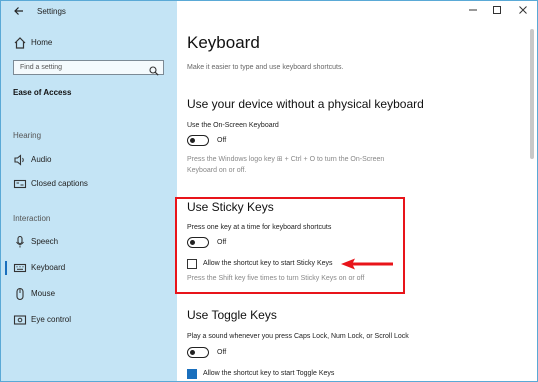 The image size is (538, 382). Describe the element at coordinates (222, 352) in the screenshot. I see `toggle-keys-toggle-state: Off` at that location.